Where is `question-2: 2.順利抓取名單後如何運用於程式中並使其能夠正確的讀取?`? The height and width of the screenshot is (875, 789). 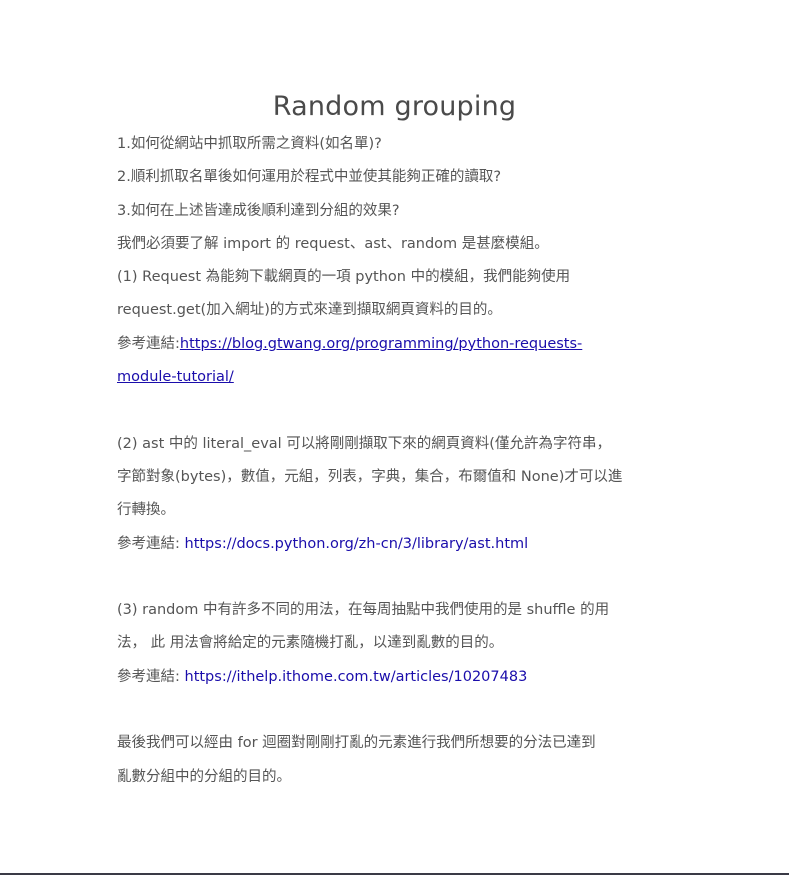 question-2: 2.順利抓取名單後如何運用於程式中並使其能夠正確的讀取? is located at coordinates (309, 177).